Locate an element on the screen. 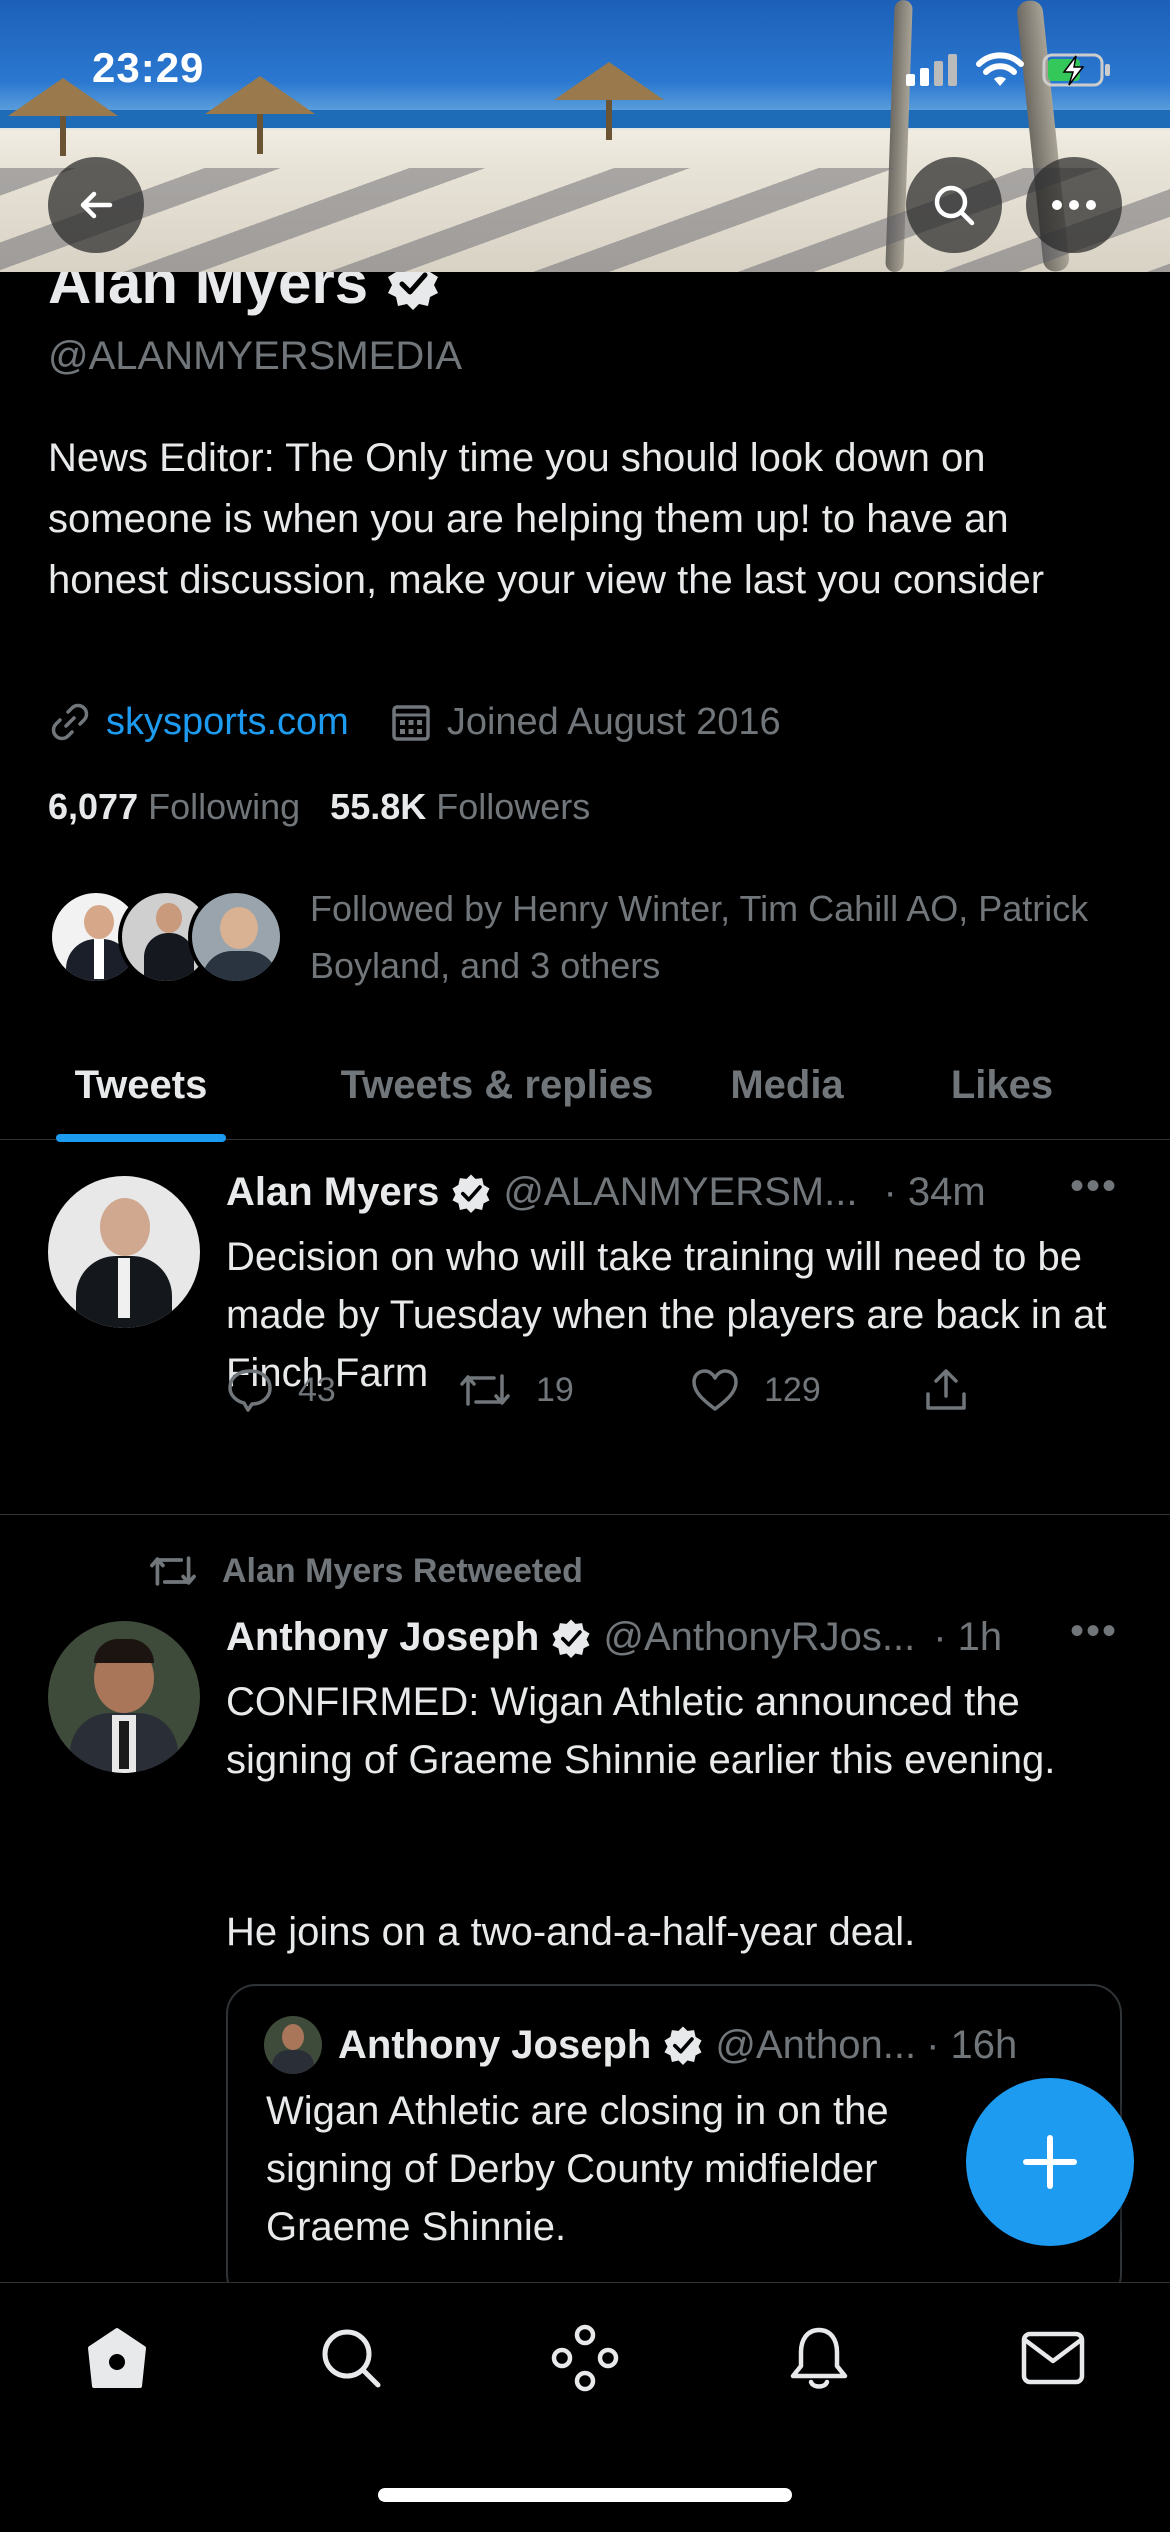  tweet-timestamp: · 1h is located at coordinates (968, 1637).